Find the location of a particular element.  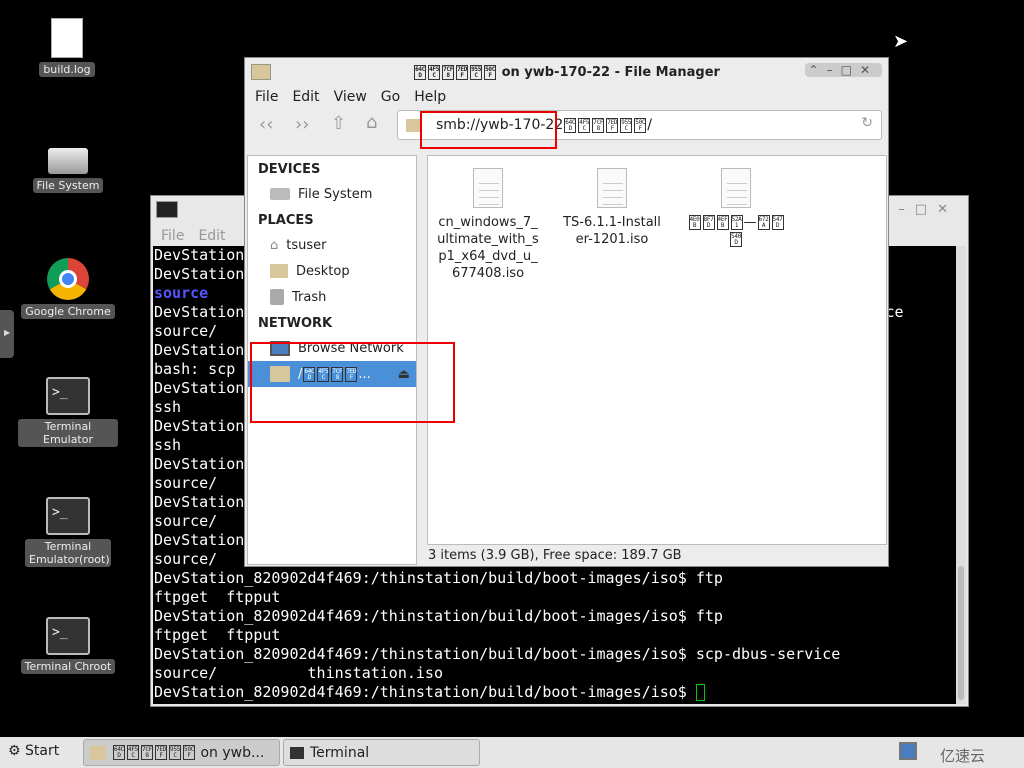

highlight-network is located at coordinates (352, 382).